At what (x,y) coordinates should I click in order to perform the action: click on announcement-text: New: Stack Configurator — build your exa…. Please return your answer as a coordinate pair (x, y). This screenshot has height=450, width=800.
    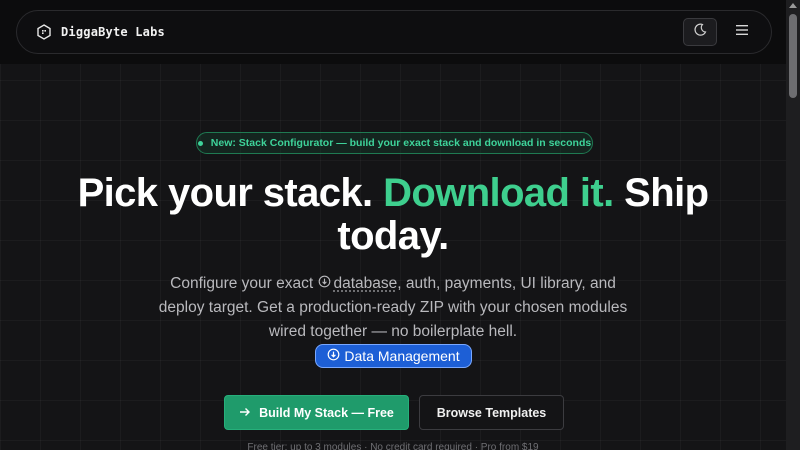
    Looking at the image, I should click on (401, 143).